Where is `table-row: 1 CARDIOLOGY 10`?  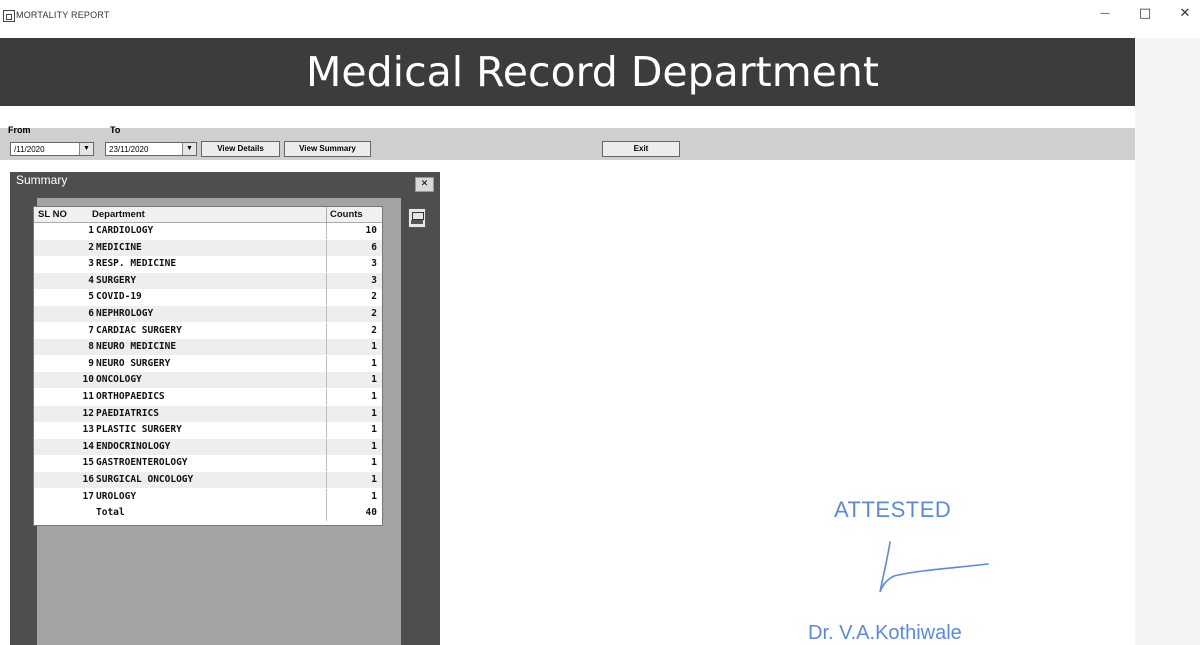
table-row: 1 CARDIOLOGY 10 is located at coordinates (208, 231).